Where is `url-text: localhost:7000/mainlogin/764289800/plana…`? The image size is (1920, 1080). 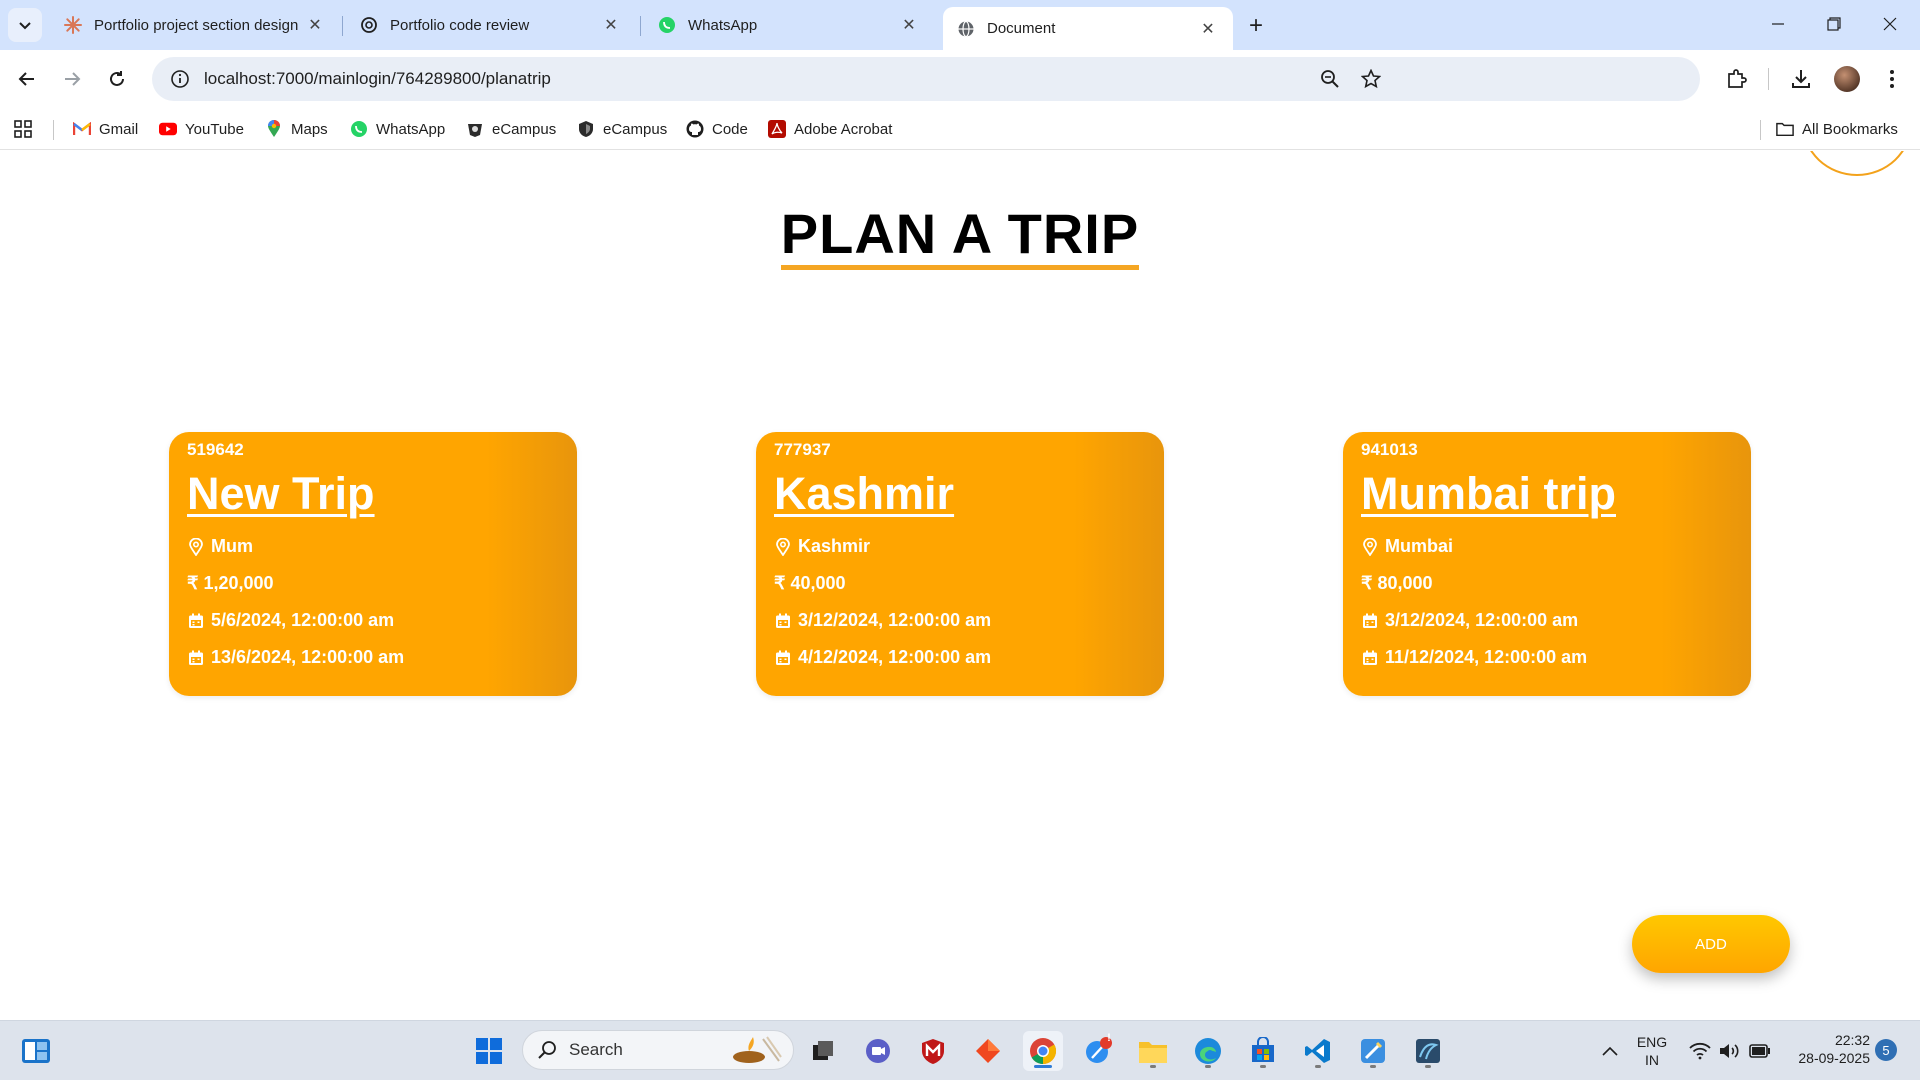 url-text: localhost:7000/mainlogin/764289800/plana… is located at coordinates (377, 78).